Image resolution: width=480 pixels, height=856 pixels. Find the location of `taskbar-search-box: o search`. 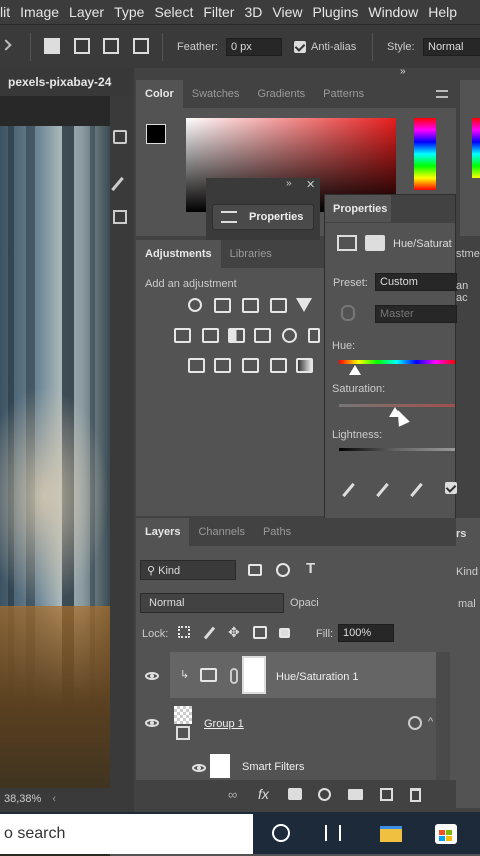

taskbar-search-box: o search is located at coordinates (126, 834).